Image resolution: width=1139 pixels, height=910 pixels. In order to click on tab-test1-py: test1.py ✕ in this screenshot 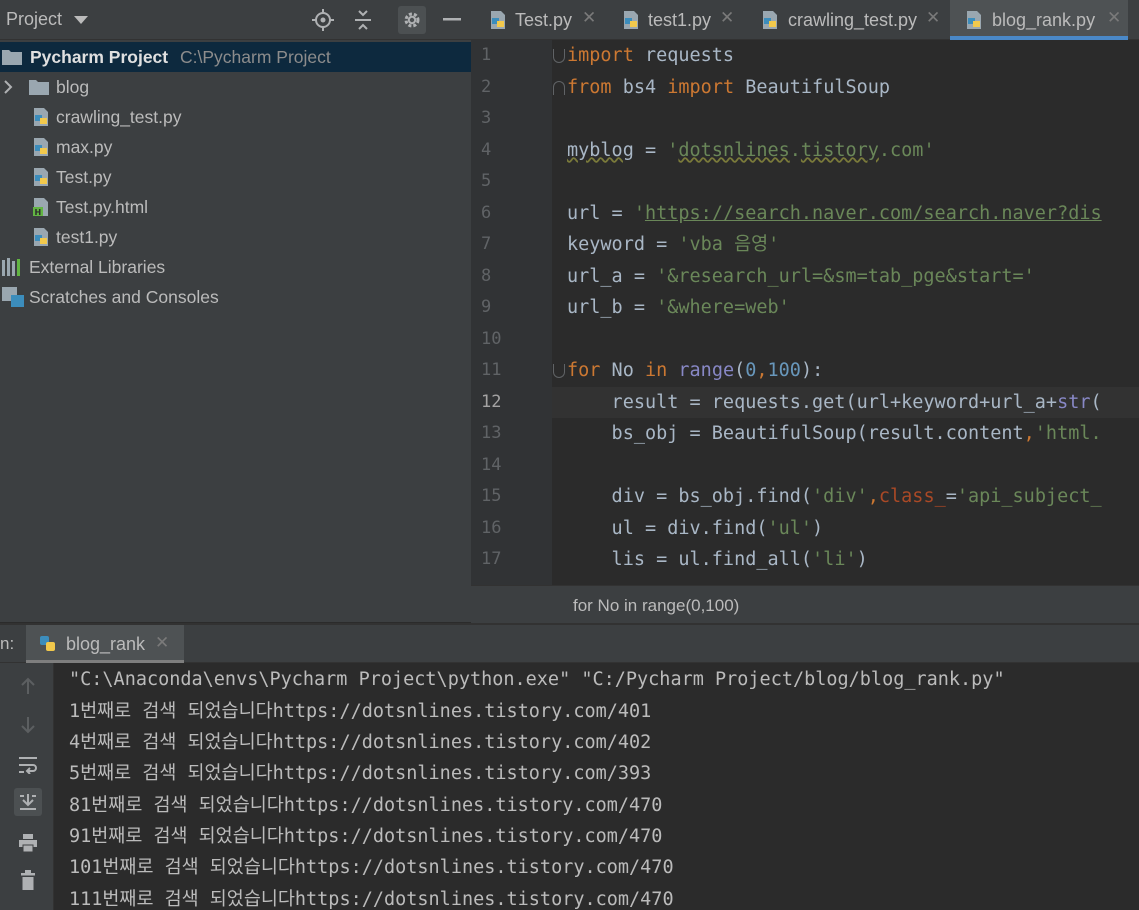, I will do `click(677, 20)`.